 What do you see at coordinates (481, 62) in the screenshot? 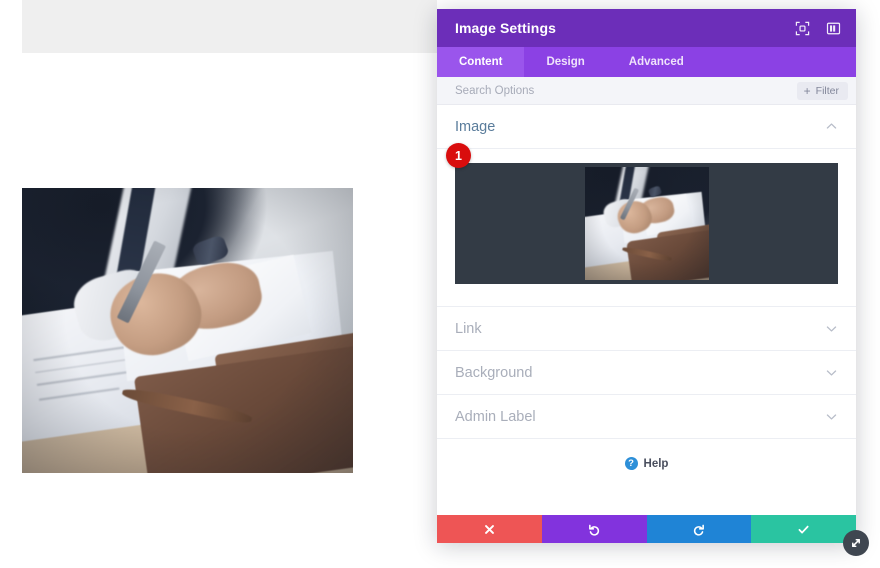
I see `tab-content: Content` at bounding box center [481, 62].